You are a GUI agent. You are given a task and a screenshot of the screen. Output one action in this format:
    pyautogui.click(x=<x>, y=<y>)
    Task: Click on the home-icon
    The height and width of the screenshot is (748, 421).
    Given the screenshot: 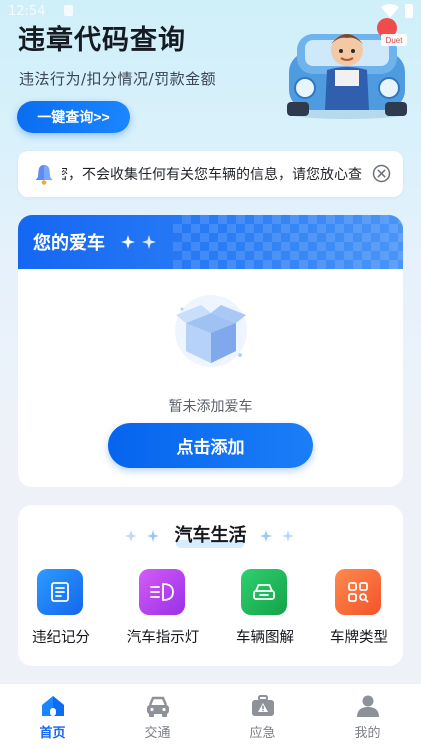 What is the action you would take?
    pyautogui.click(x=53, y=706)
    